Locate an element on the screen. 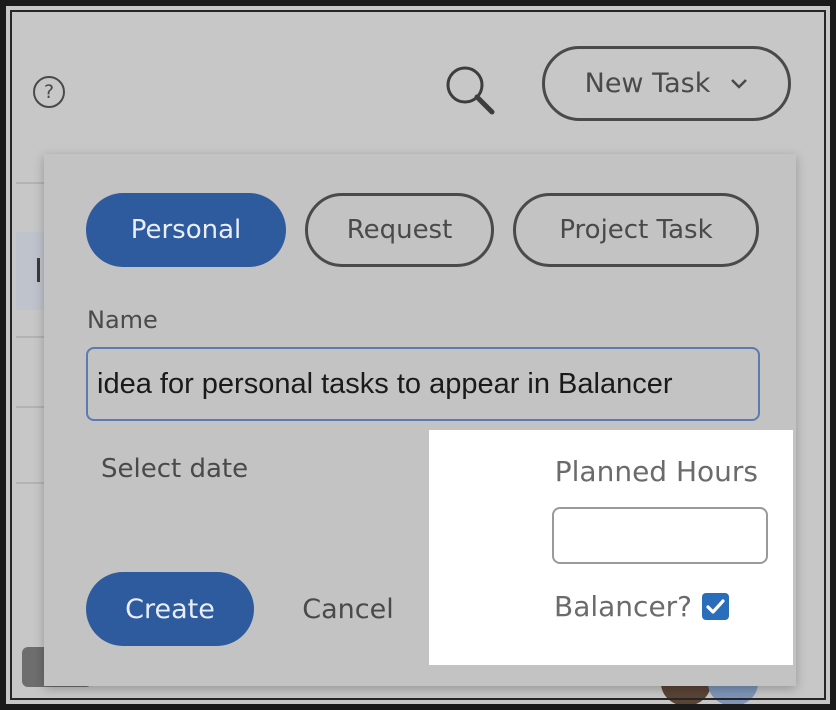 The height and width of the screenshot is (710, 836). select-date-link: Select date is located at coordinates (174, 469).